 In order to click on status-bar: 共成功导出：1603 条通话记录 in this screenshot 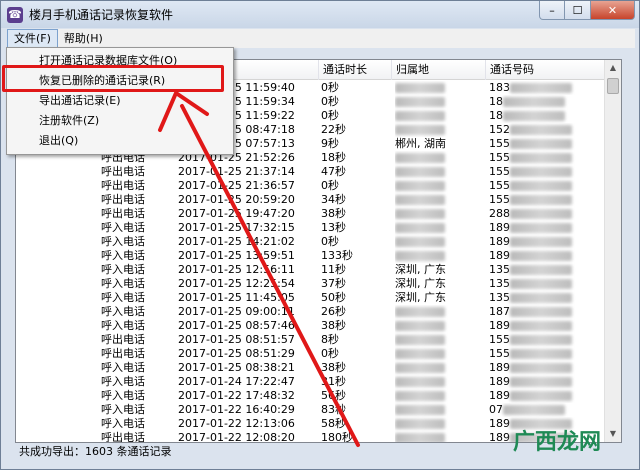, I will do `click(95, 451)`.